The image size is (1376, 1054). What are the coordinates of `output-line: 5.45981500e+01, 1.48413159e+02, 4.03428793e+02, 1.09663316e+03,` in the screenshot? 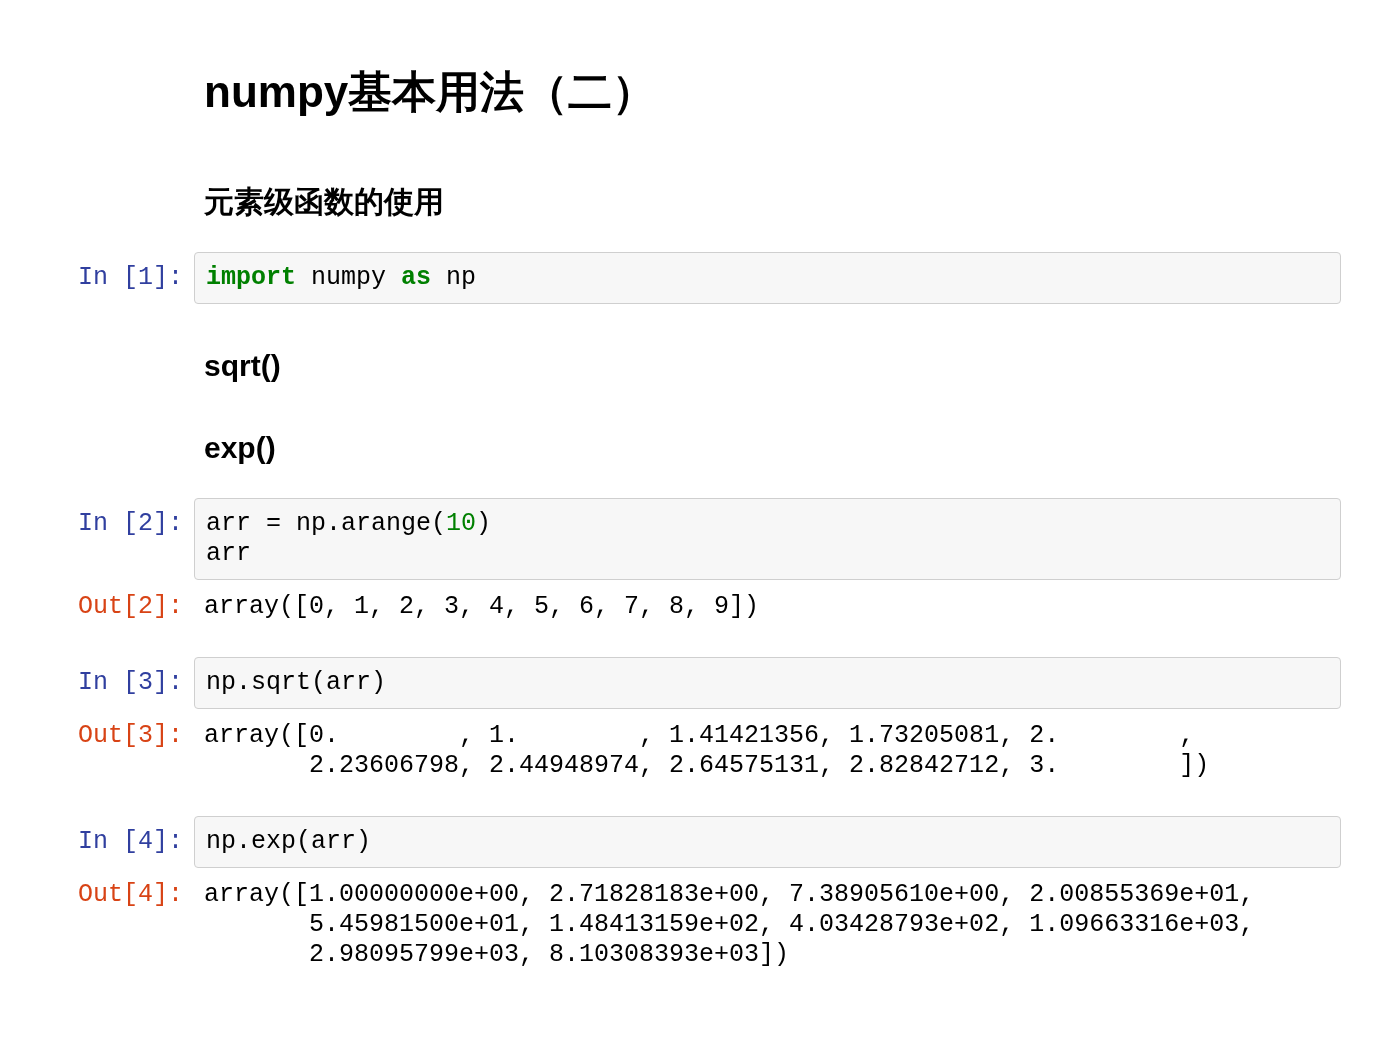 It's located at (781, 925).